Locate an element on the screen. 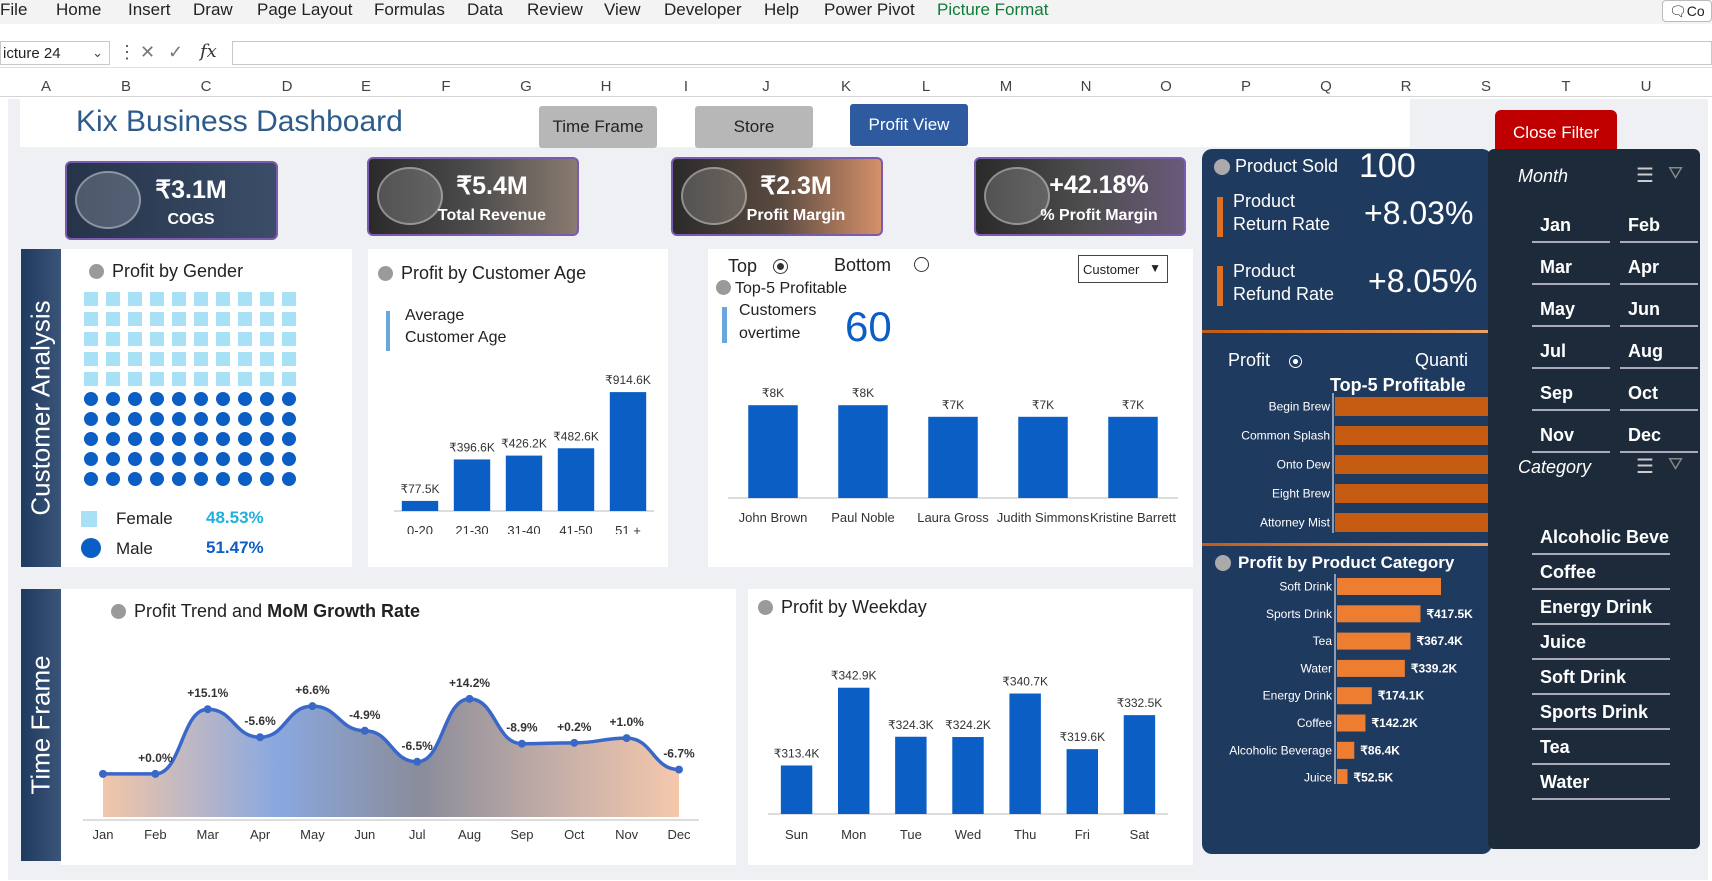  column-header-u: U is located at coordinates (1646, 86).